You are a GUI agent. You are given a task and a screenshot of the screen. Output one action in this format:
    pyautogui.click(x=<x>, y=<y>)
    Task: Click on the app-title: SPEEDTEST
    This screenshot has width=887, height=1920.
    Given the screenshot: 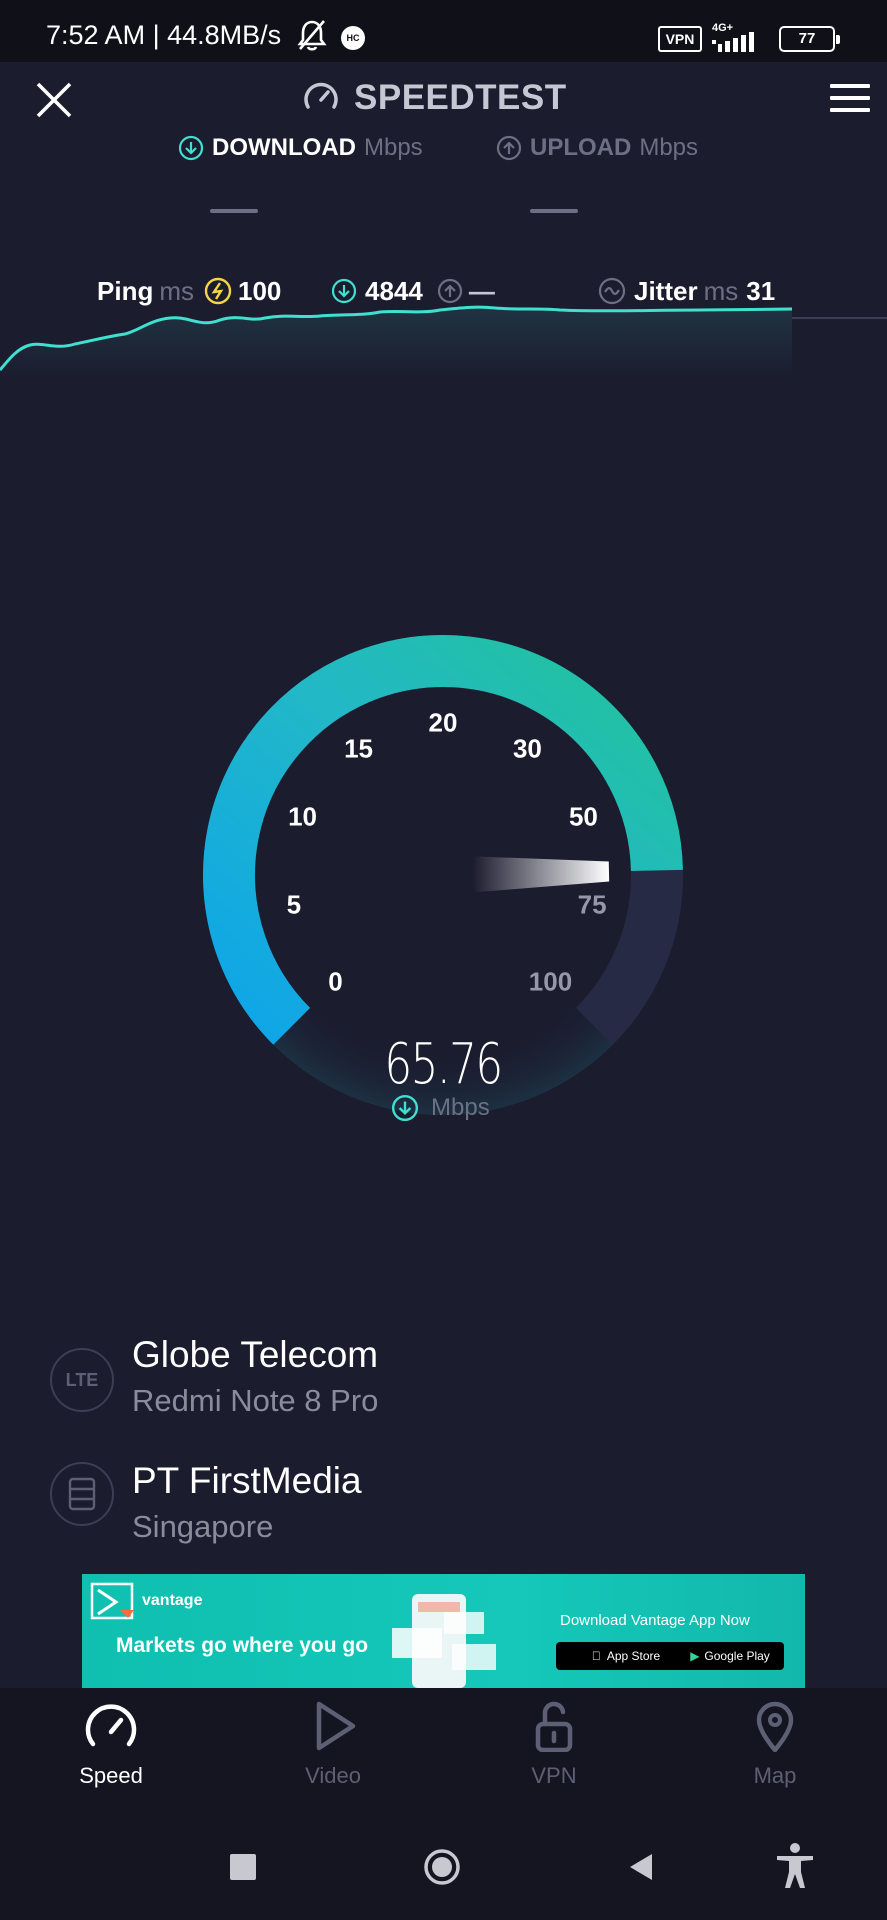 What is the action you would take?
    pyautogui.click(x=460, y=97)
    